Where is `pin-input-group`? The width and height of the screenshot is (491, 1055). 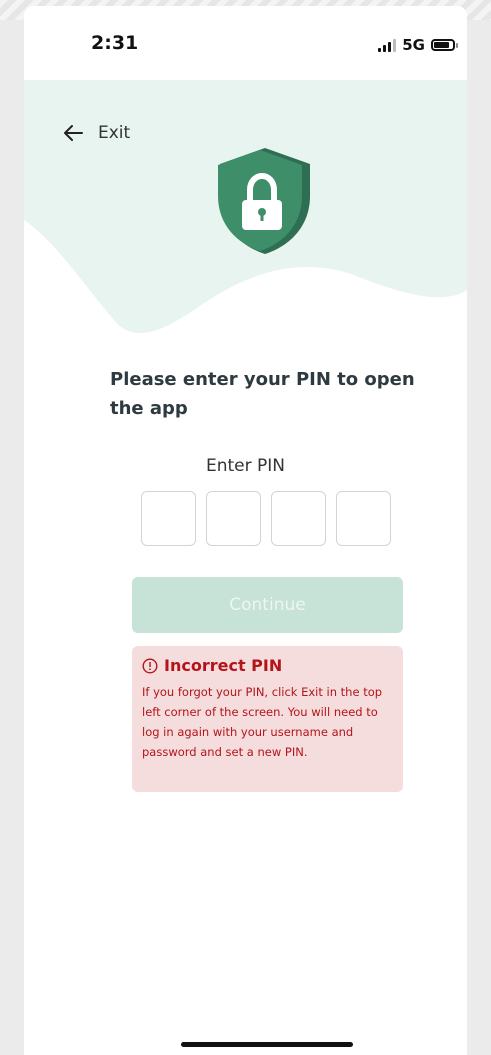 pin-input-group is located at coordinates (266, 518).